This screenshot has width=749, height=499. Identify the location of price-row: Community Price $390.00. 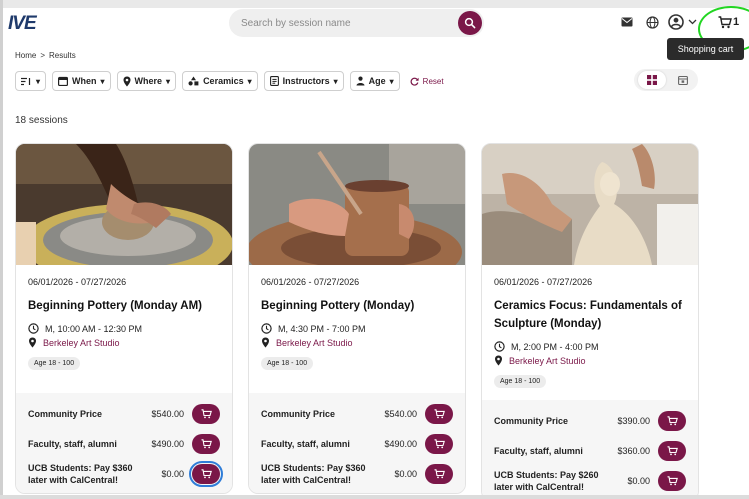
(590, 421).